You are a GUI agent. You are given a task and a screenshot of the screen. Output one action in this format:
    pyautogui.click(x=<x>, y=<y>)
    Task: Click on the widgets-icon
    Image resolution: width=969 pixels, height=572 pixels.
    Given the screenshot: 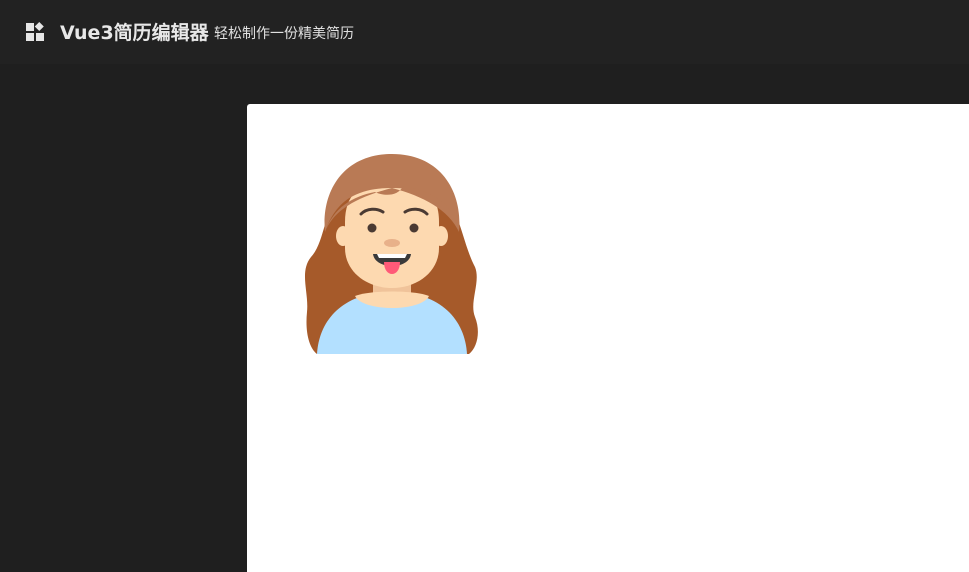 What is the action you would take?
    pyautogui.click(x=35, y=31)
    